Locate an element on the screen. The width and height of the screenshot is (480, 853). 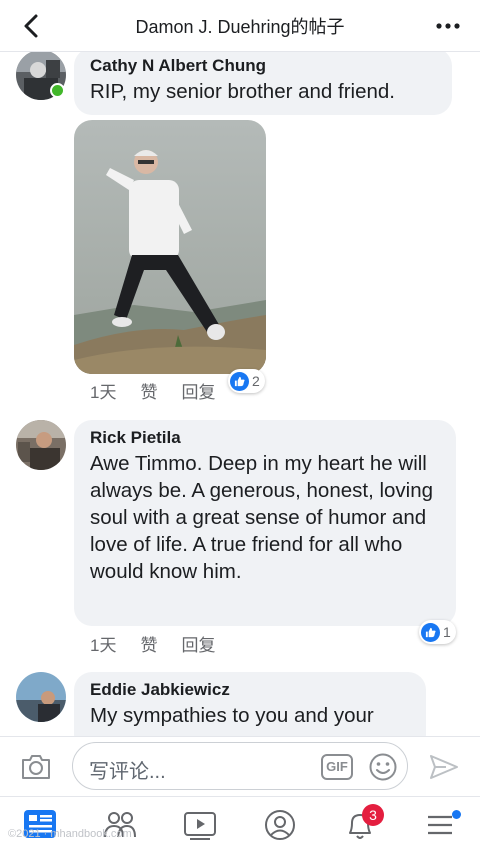
send-icon is located at coordinates (444, 767).